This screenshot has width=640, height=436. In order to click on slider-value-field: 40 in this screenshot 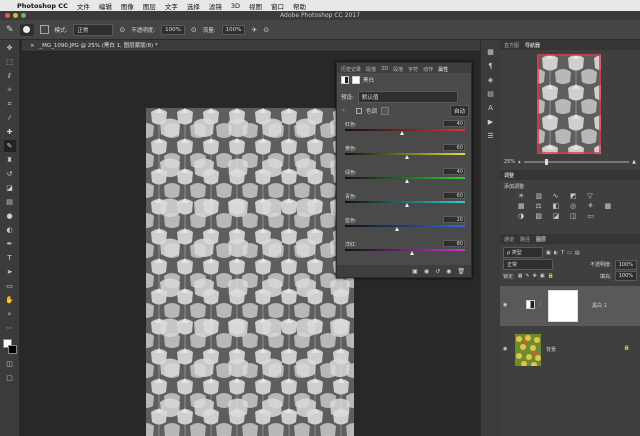, I will do `click(454, 123)`.